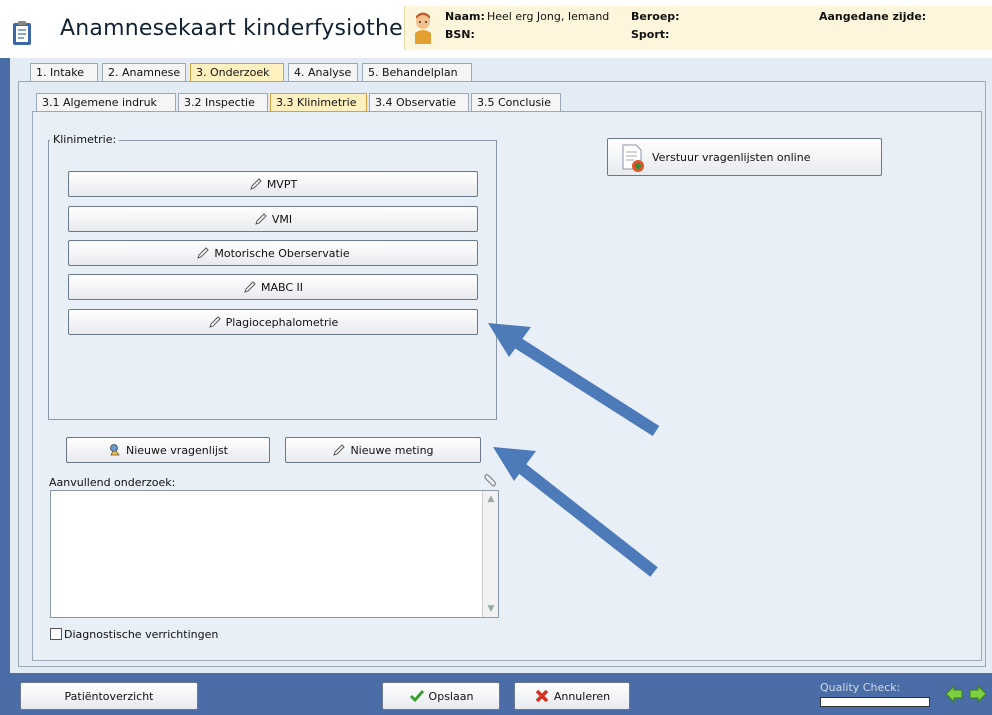 This screenshot has height=715, width=992. I want to click on nieuwe-meting-label: Nieuwe meting, so click(392, 450).